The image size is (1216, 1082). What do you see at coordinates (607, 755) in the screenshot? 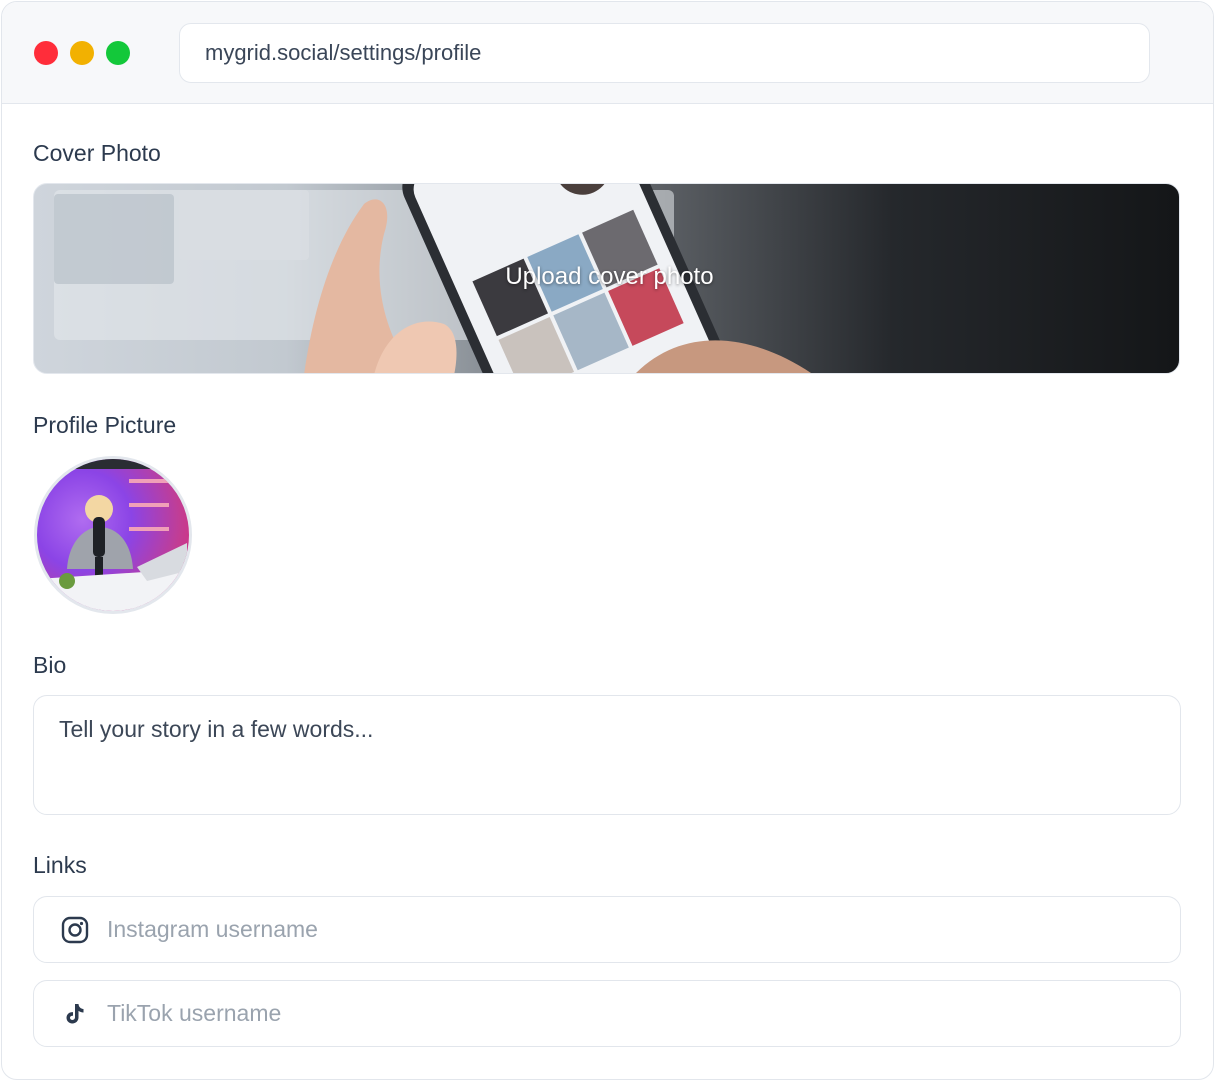
I see `bio-textarea` at bounding box center [607, 755].